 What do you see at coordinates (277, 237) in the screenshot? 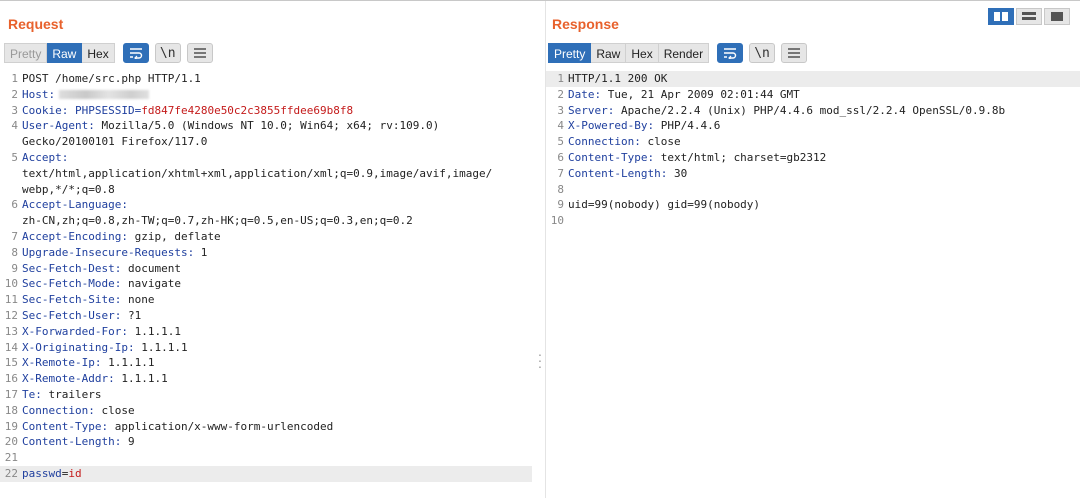
I see `line-content: Accept-Encoding: gzip, deflate` at bounding box center [277, 237].